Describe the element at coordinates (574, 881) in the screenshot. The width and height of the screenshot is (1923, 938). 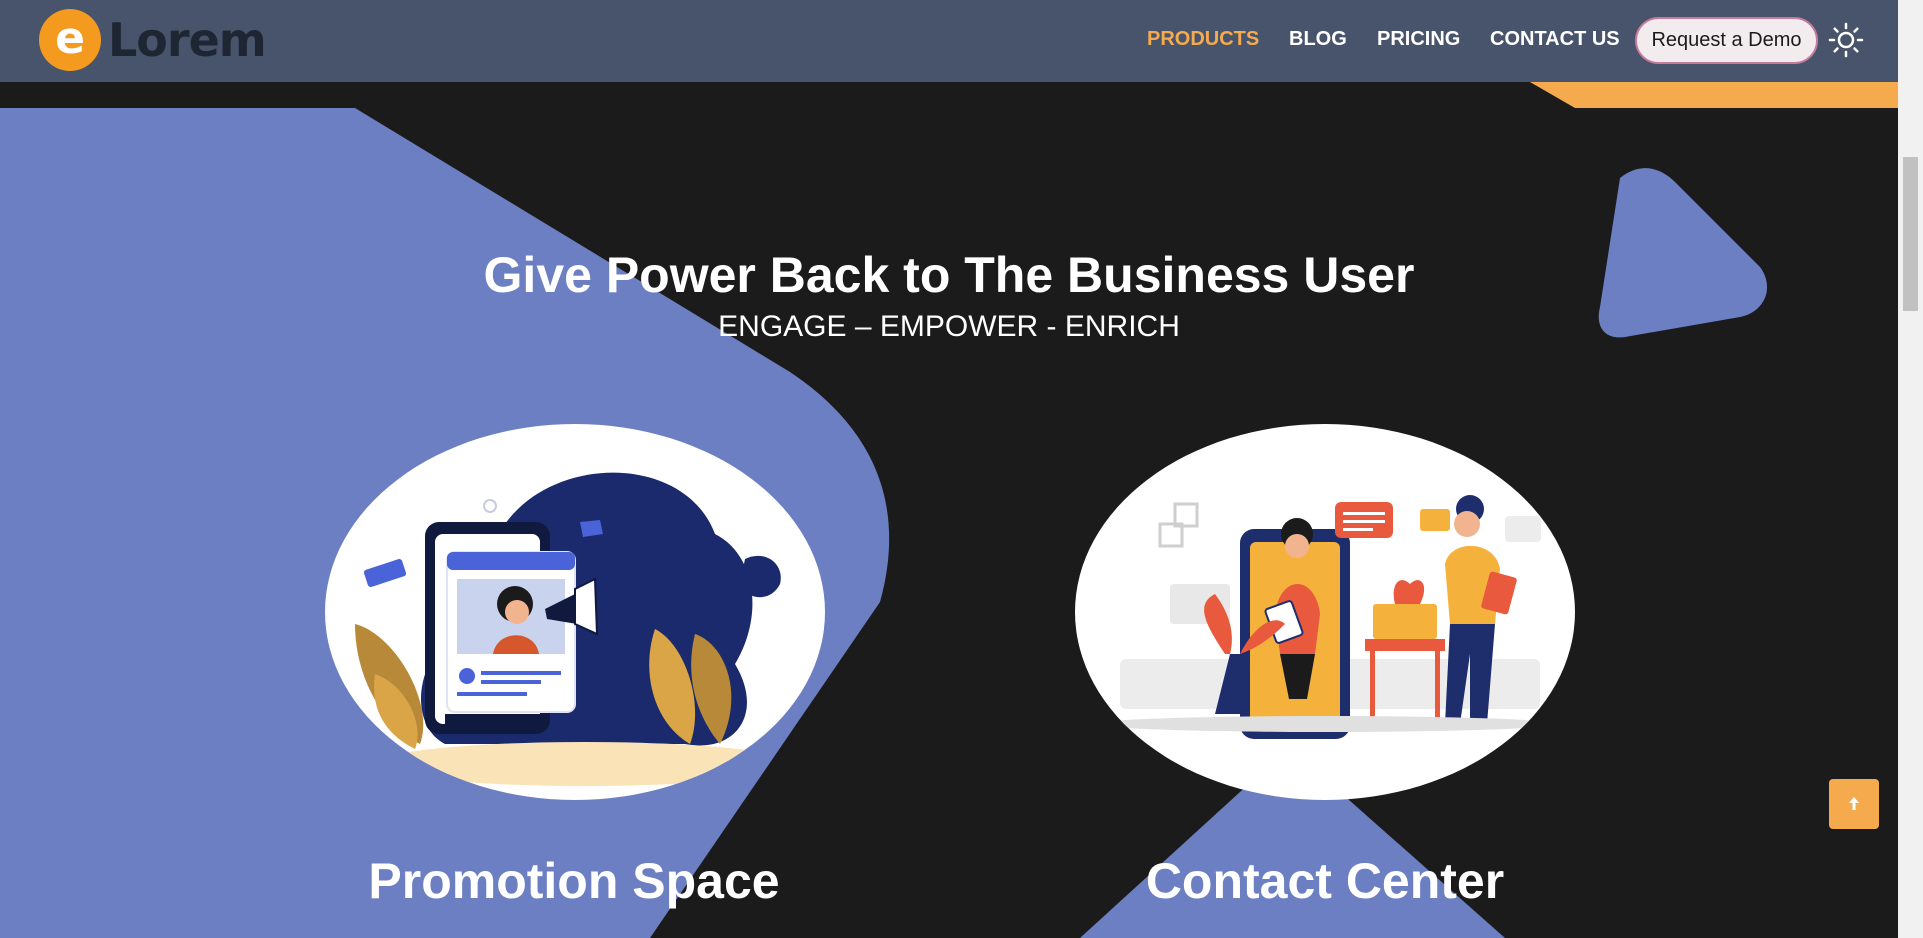
I see `promotion-space-title: Promotion Space` at that location.